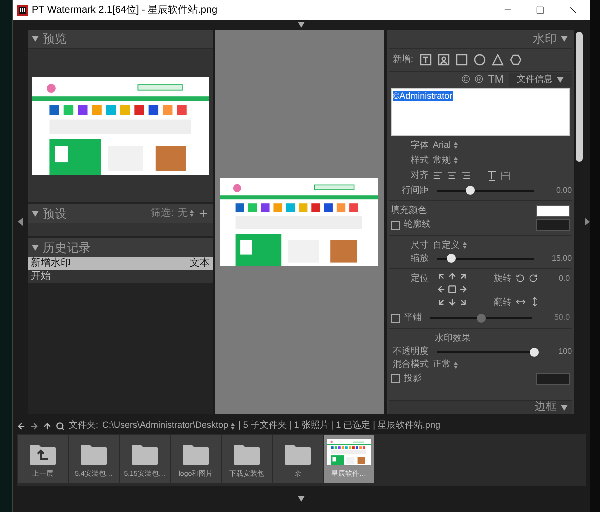  What do you see at coordinates (162, 213) in the screenshot?
I see `filter-label: 筛选:` at bounding box center [162, 213].